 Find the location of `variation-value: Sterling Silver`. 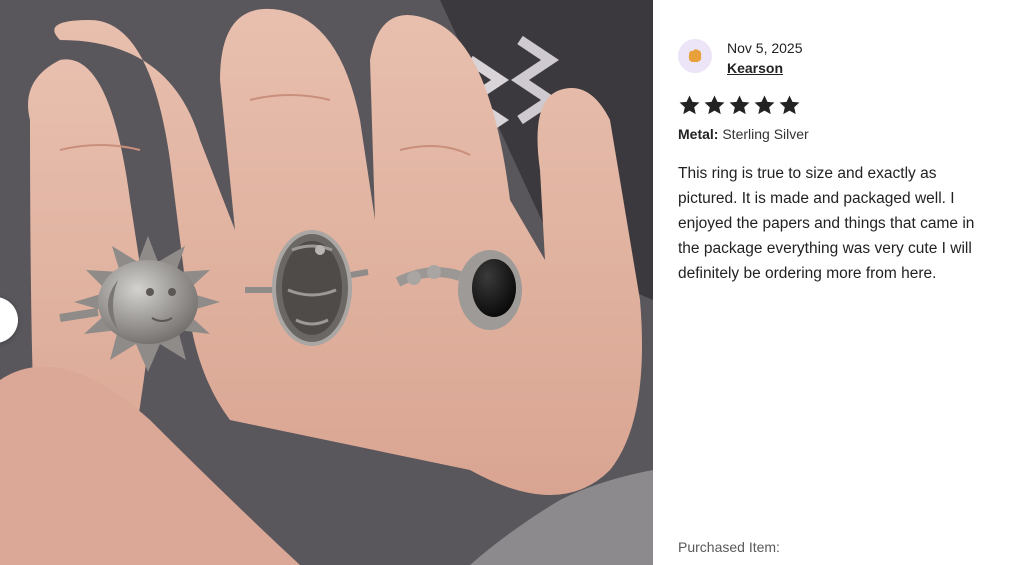

variation-value: Sterling Silver is located at coordinates (765, 134).